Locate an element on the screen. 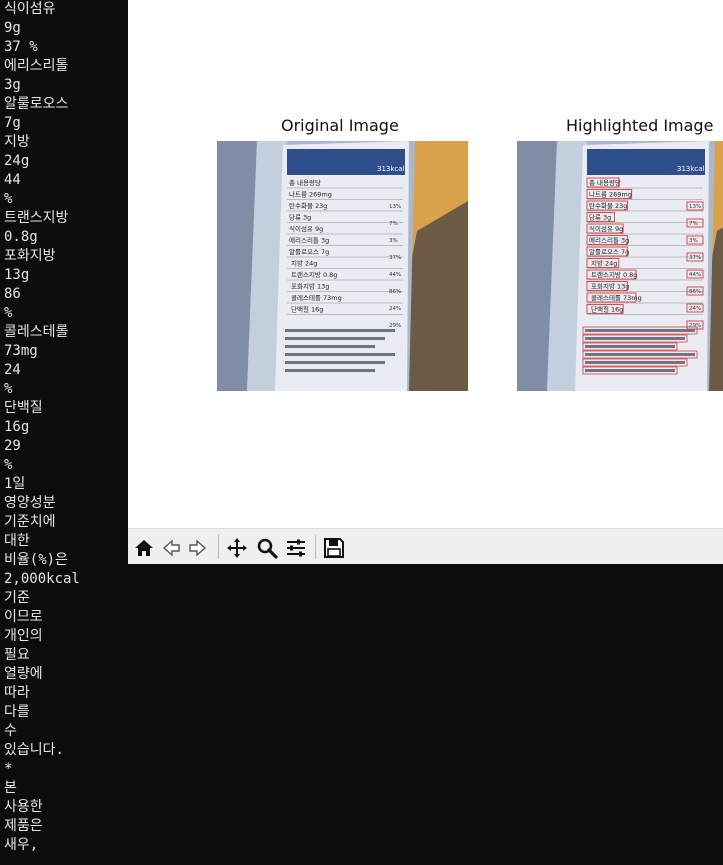  terminal-line: 식이섬유 is located at coordinates (30, 9).